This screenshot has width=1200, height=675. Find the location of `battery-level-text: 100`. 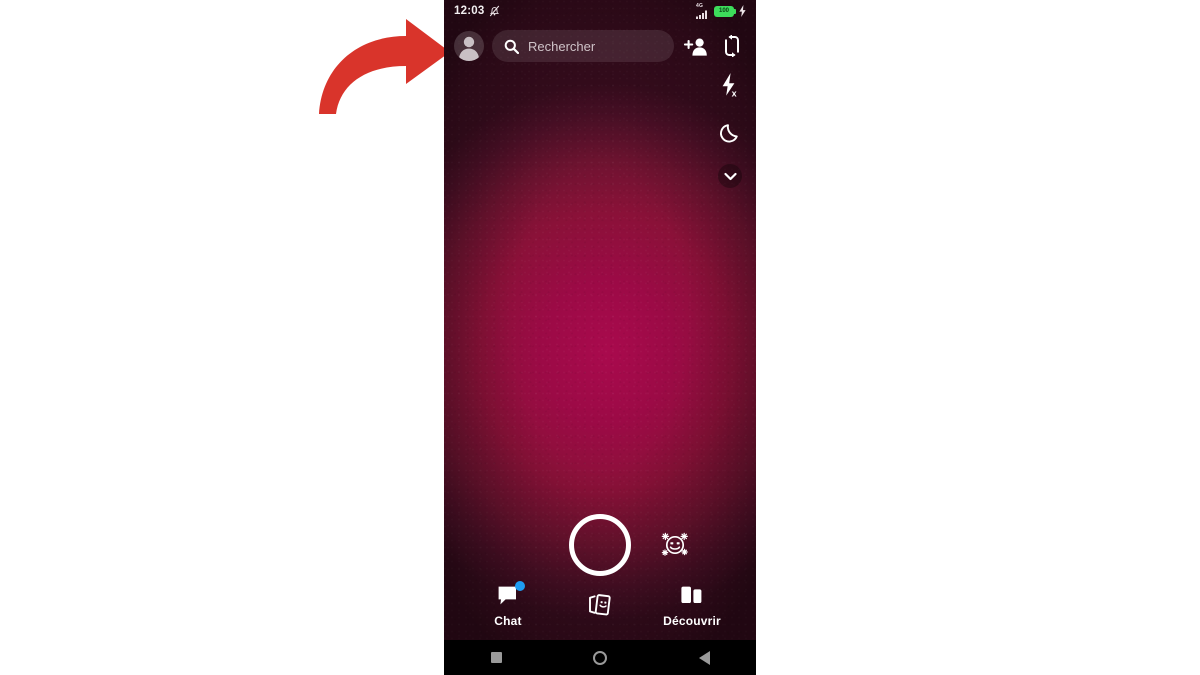

battery-level-text: 100 is located at coordinates (723, 11).